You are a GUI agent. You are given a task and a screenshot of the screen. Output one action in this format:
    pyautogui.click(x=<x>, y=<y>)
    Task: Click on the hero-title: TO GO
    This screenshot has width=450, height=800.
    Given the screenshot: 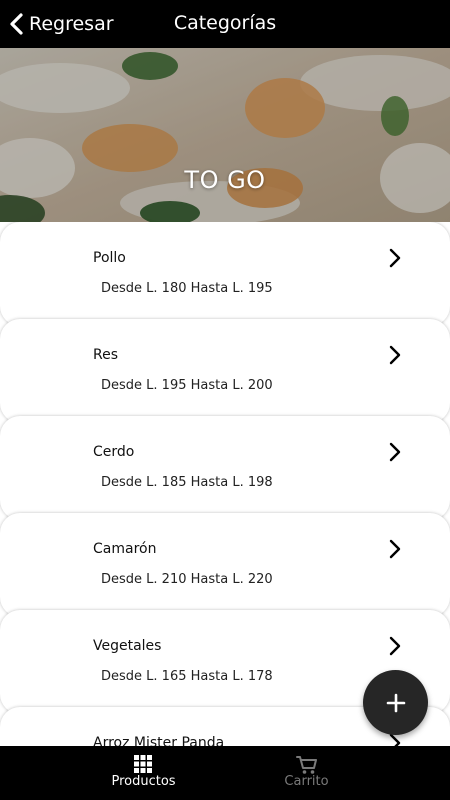 What is the action you would take?
    pyautogui.click(x=225, y=180)
    